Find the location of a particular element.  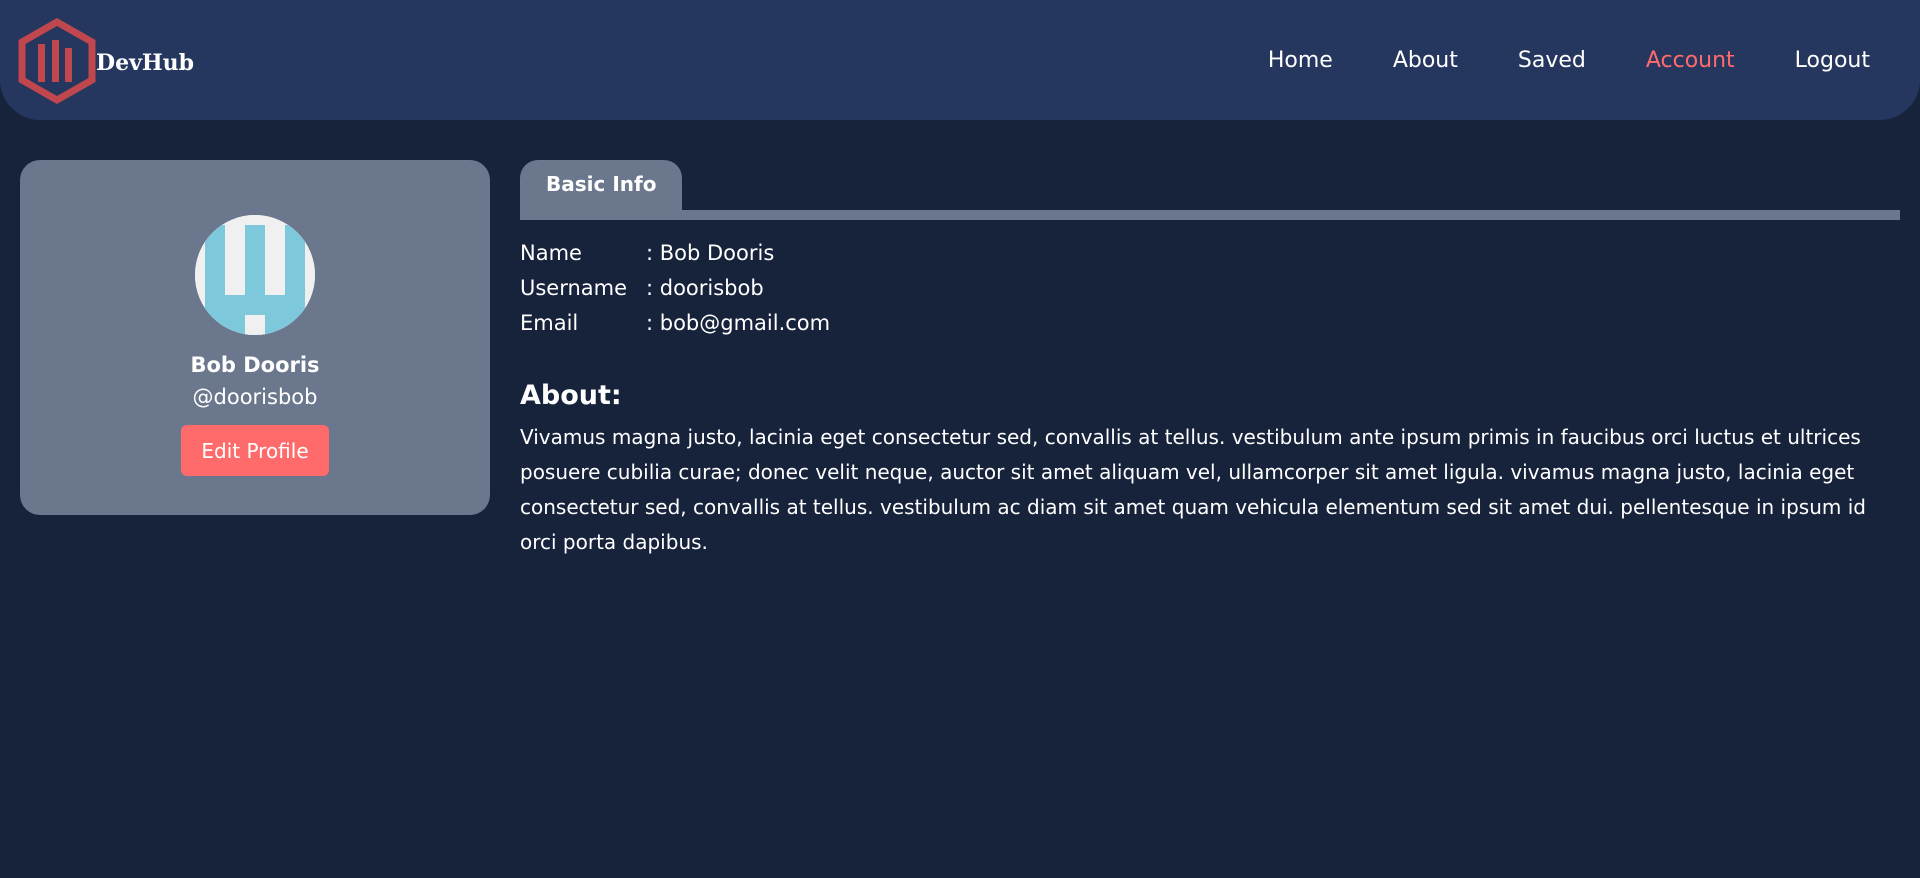

about-heading: About: is located at coordinates (571, 395).